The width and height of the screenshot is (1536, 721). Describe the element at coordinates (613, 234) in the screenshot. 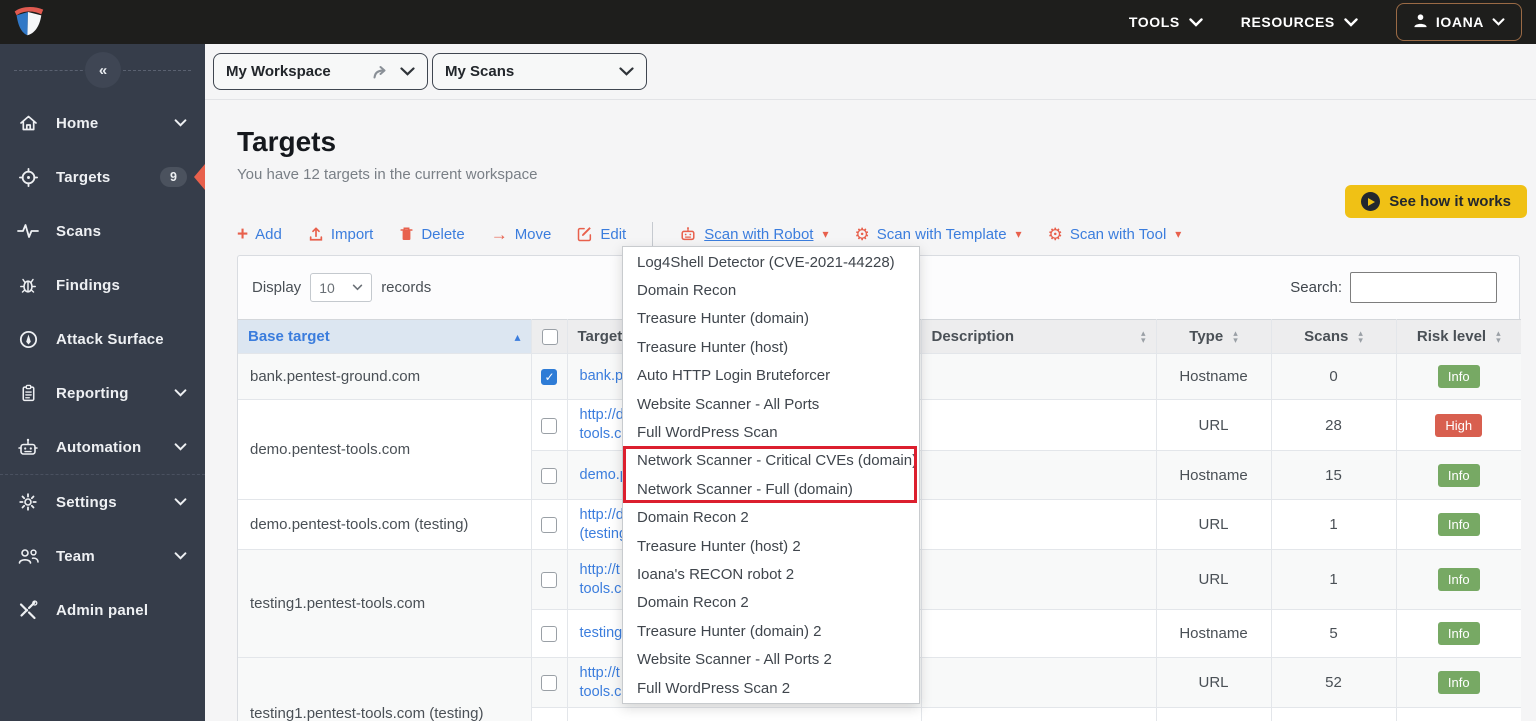

I see `edit-label: Edit` at that location.